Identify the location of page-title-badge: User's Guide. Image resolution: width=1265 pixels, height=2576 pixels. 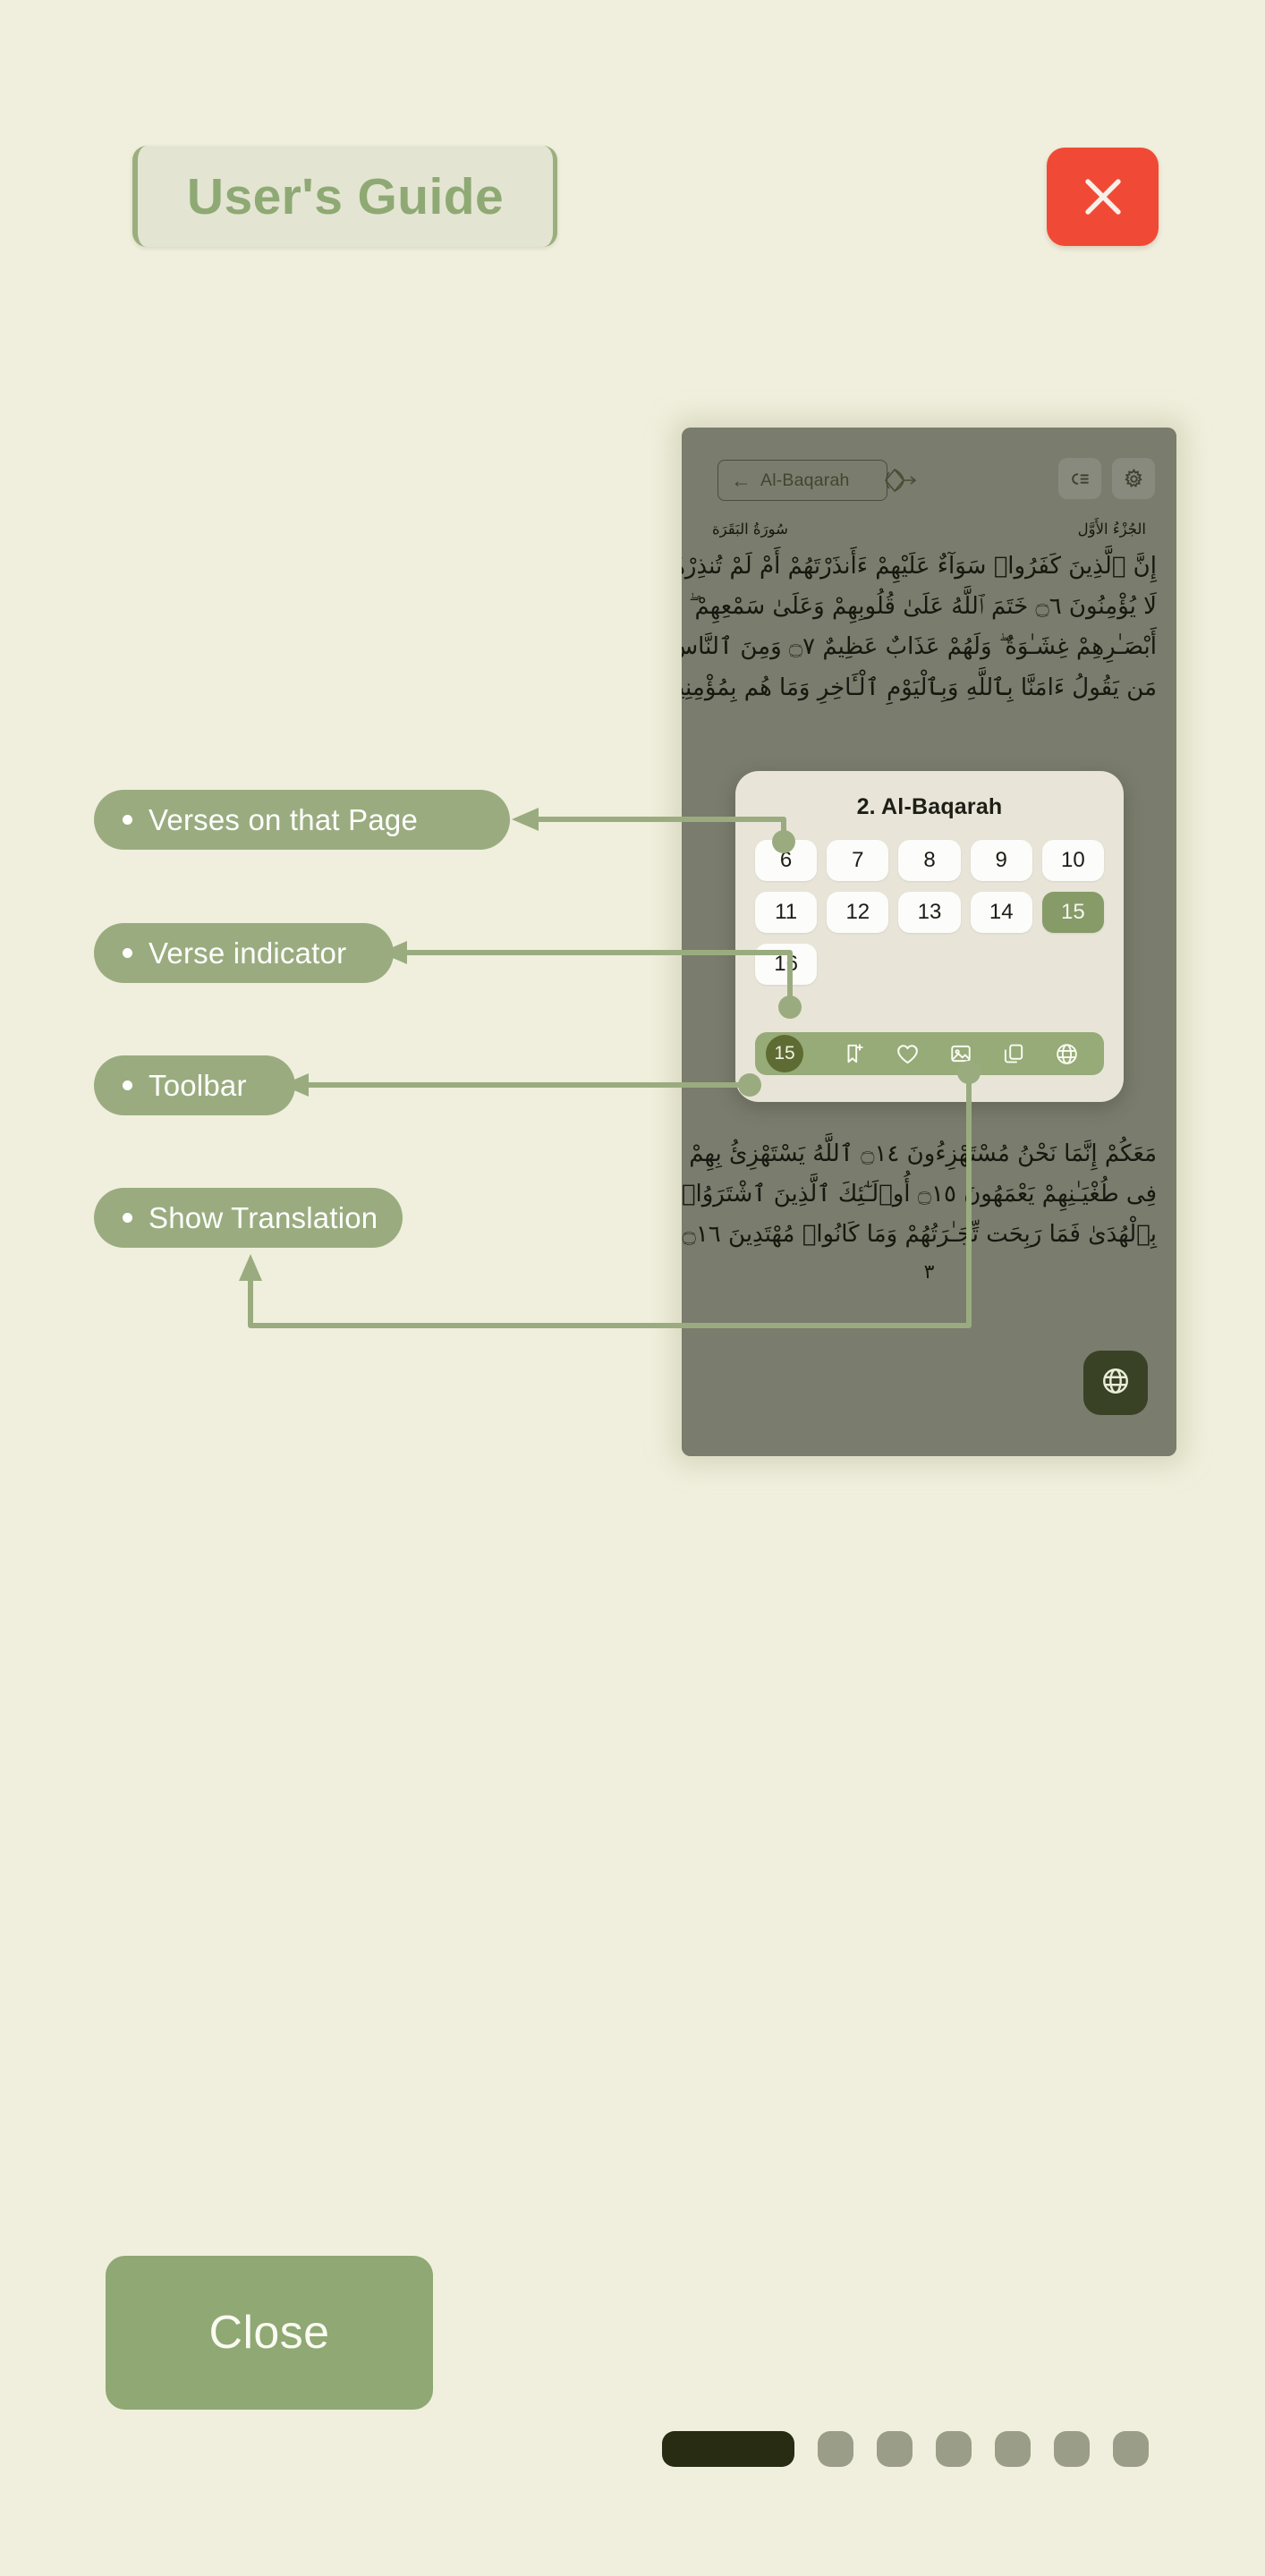
(344, 196).